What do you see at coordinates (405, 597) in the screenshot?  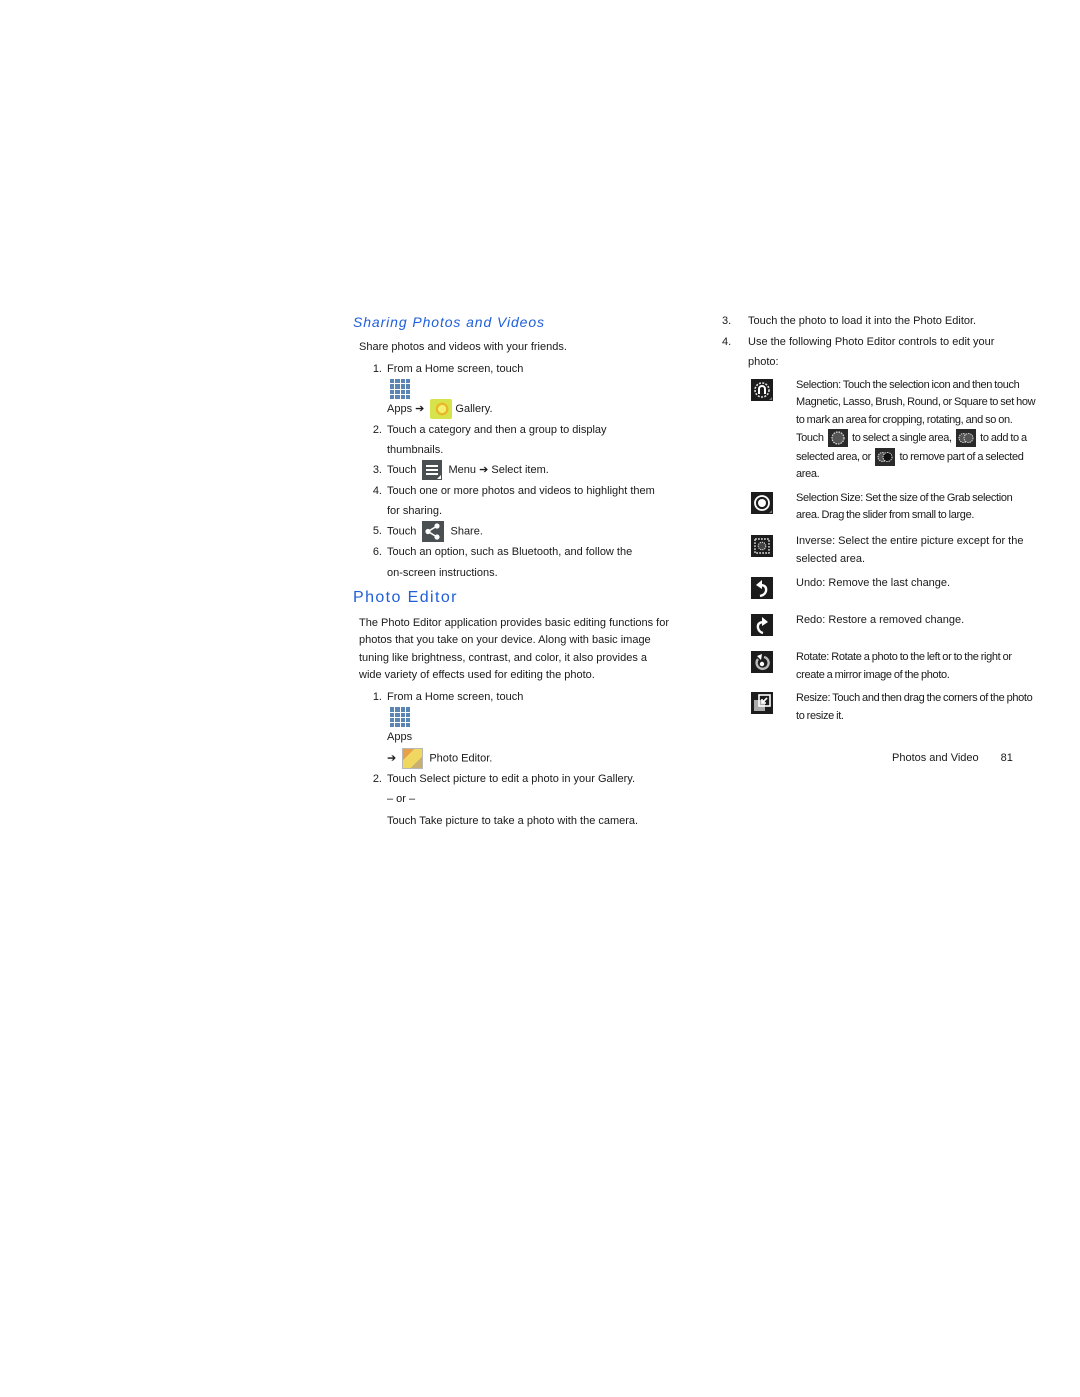 I see `photo-editor-heading: Photo Editor` at bounding box center [405, 597].